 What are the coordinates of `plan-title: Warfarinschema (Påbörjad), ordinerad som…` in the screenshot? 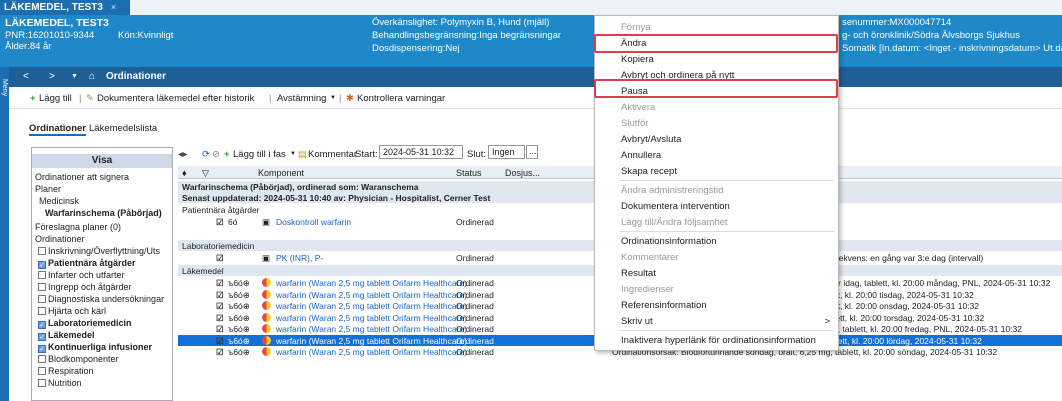 It's located at (300, 187).